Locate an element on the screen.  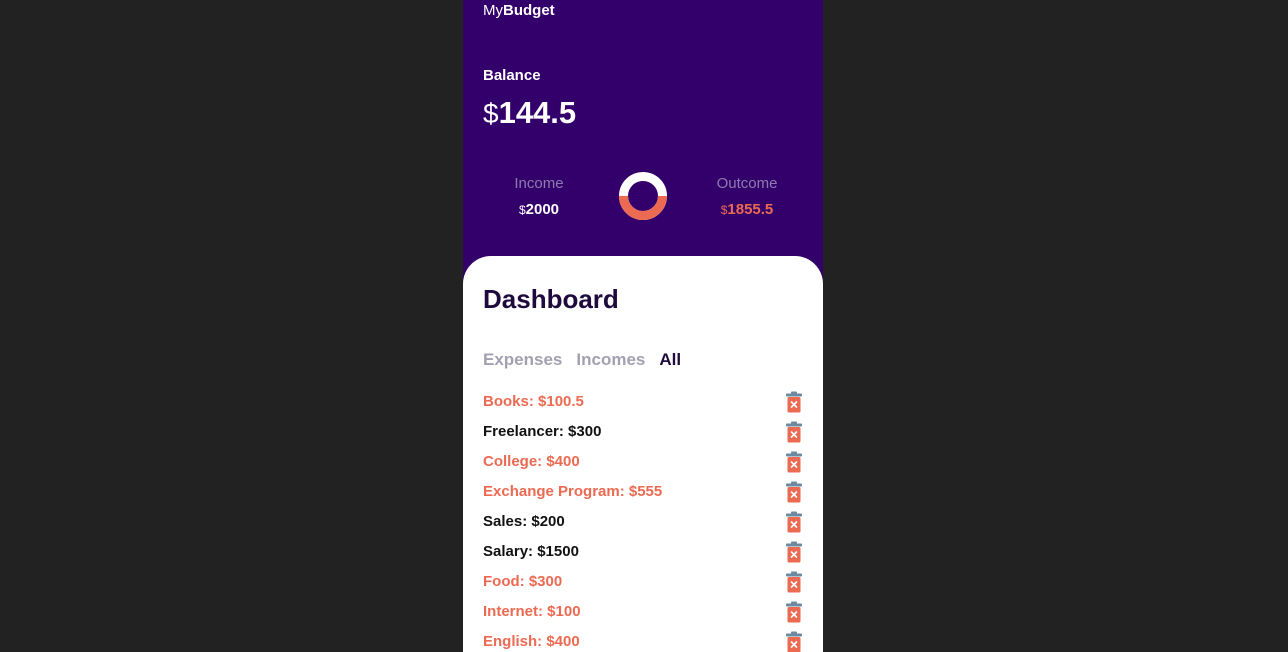
income-currency: $ is located at coordinates (522, 210).